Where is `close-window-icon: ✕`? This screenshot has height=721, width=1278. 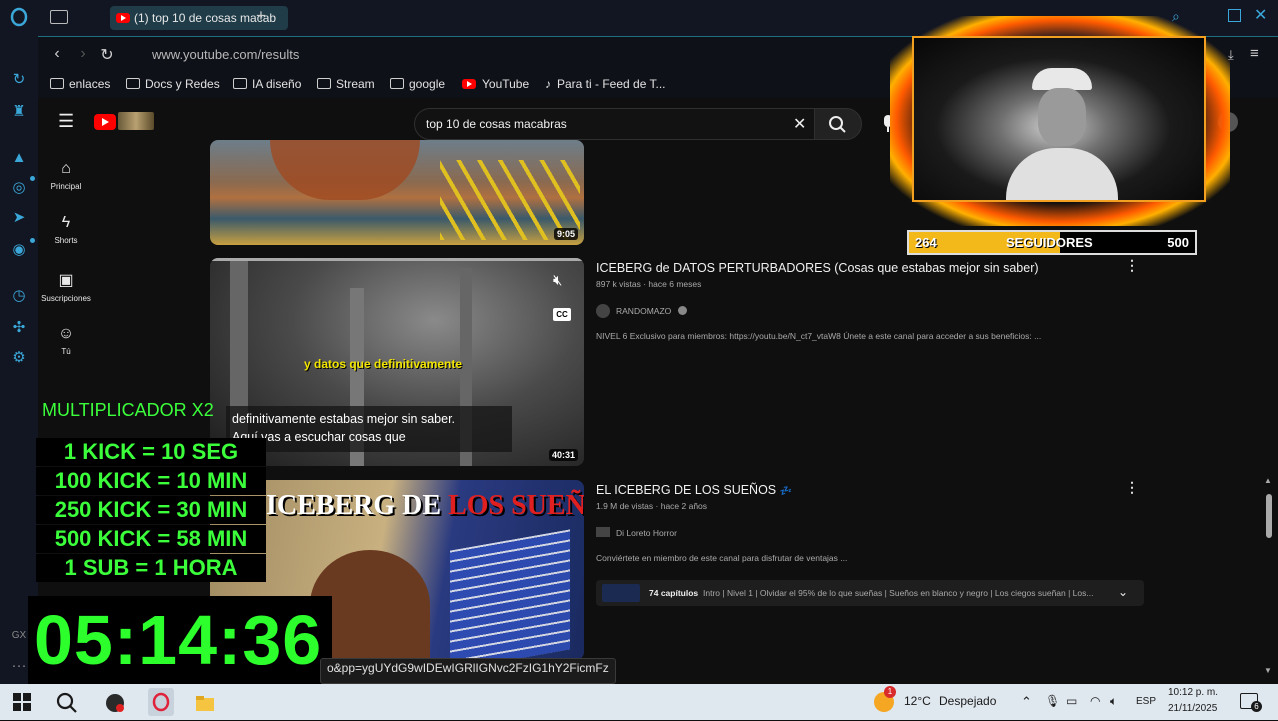
close-window-icon: ✕ is located at coordinates (1260, 15).